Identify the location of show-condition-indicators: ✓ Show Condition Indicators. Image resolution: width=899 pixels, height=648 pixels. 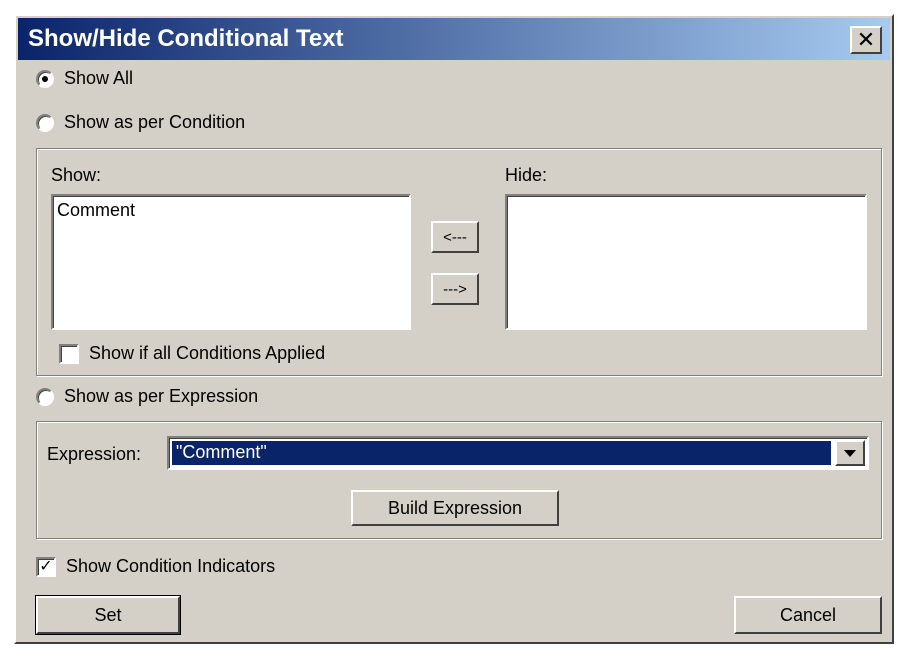
(155, 566).